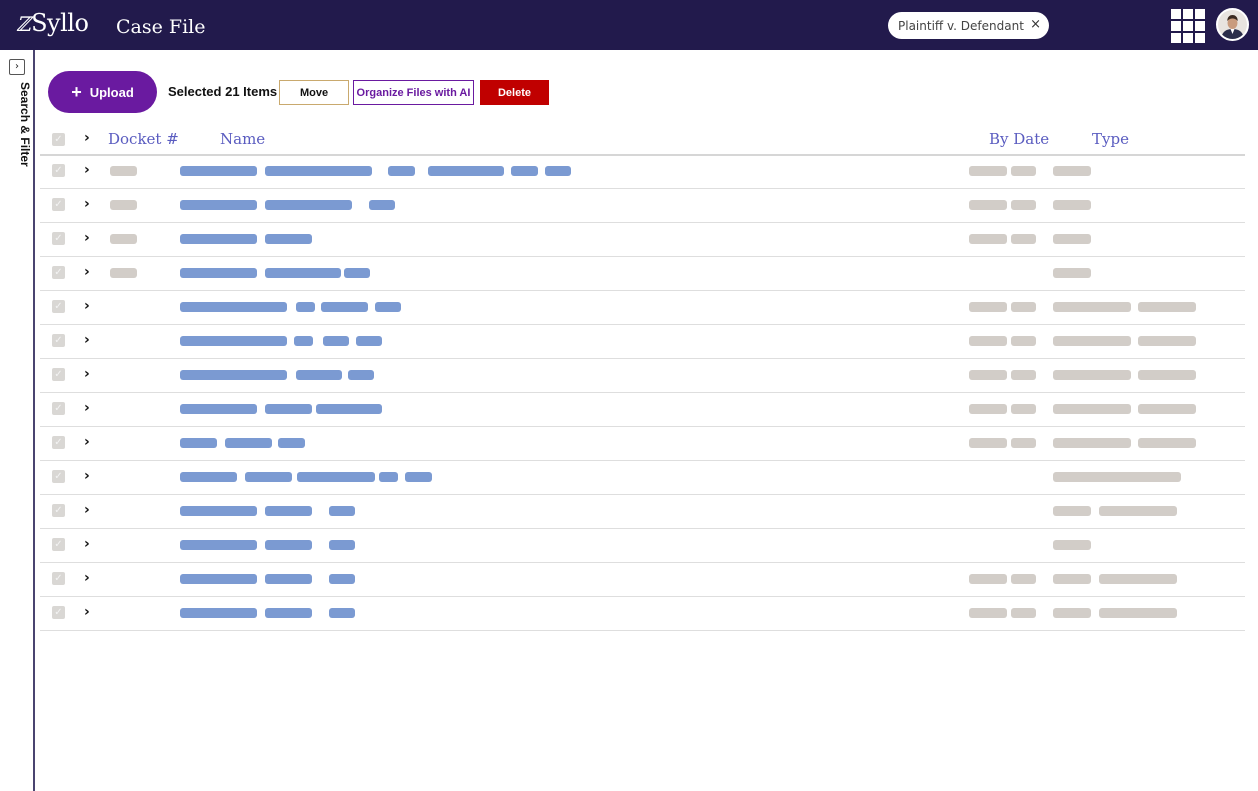 This screenshot has height=791, width=1258. I want to click on expand-all-chevron-icon: ›, so click(87, 138).